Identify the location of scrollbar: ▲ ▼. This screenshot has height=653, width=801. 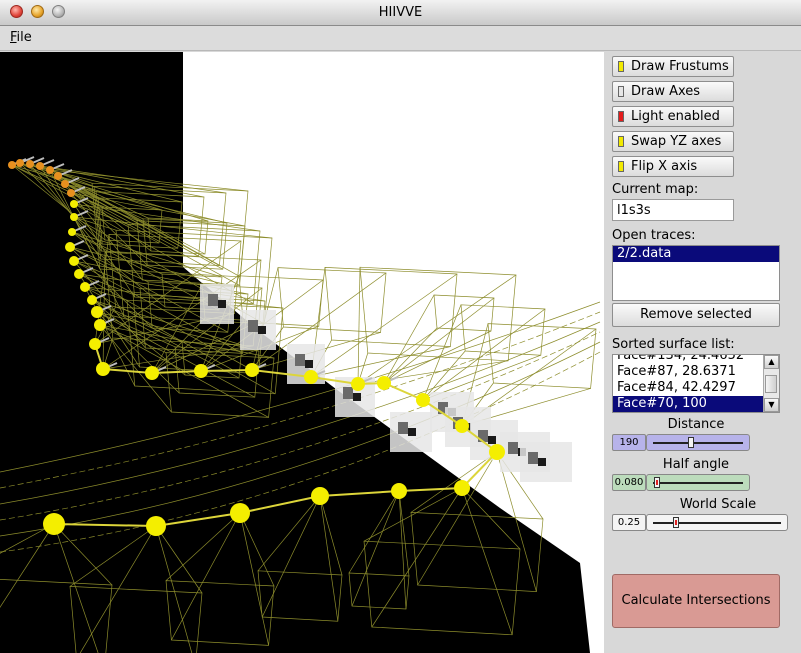
(771, 383).